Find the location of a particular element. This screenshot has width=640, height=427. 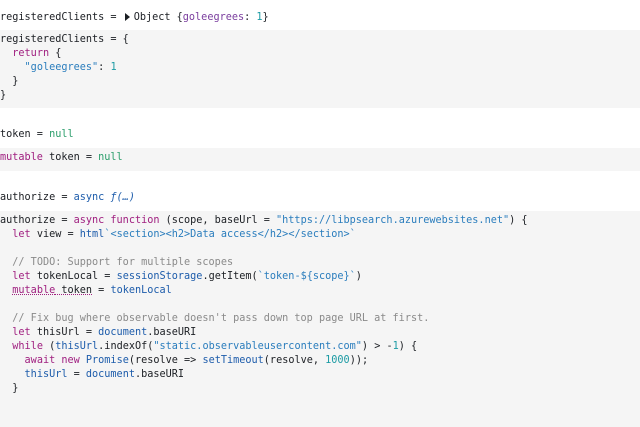

keyword: new is located at coordinates (67, 360).